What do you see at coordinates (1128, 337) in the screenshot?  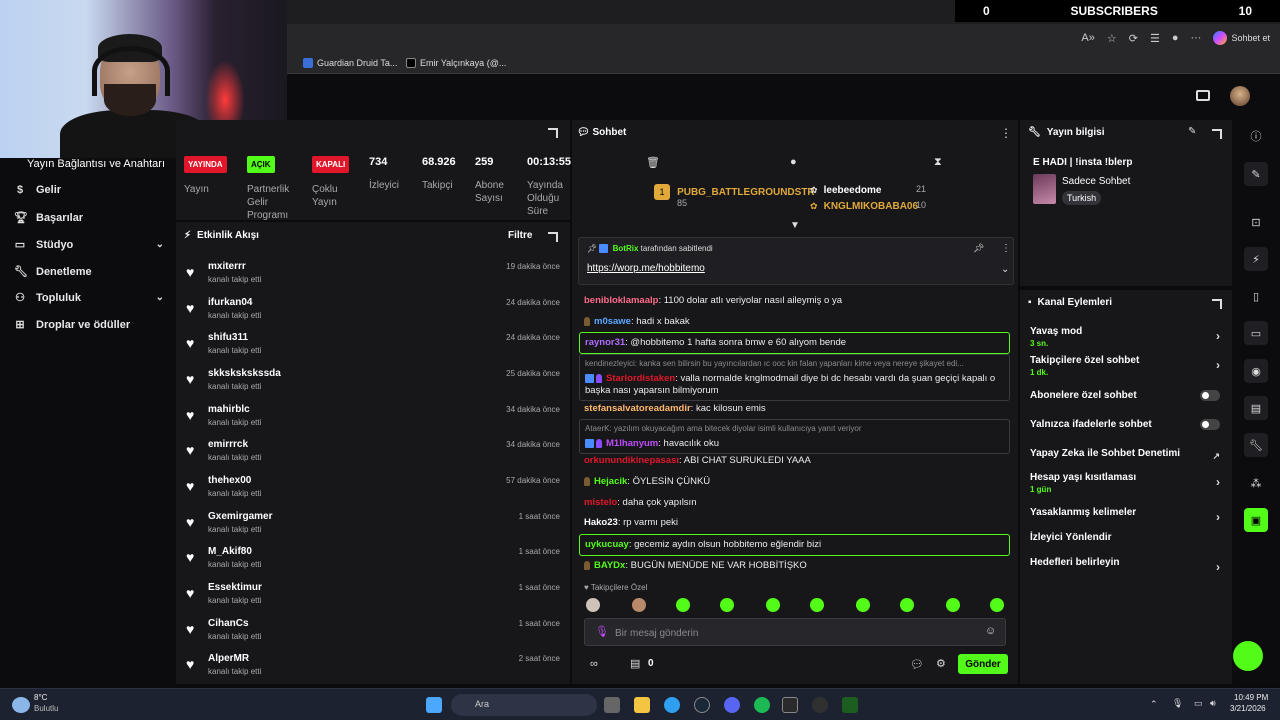 I see `action-slow-mode: Yavaş mod 3 sn. ›` at bounding box center [1128, 337].